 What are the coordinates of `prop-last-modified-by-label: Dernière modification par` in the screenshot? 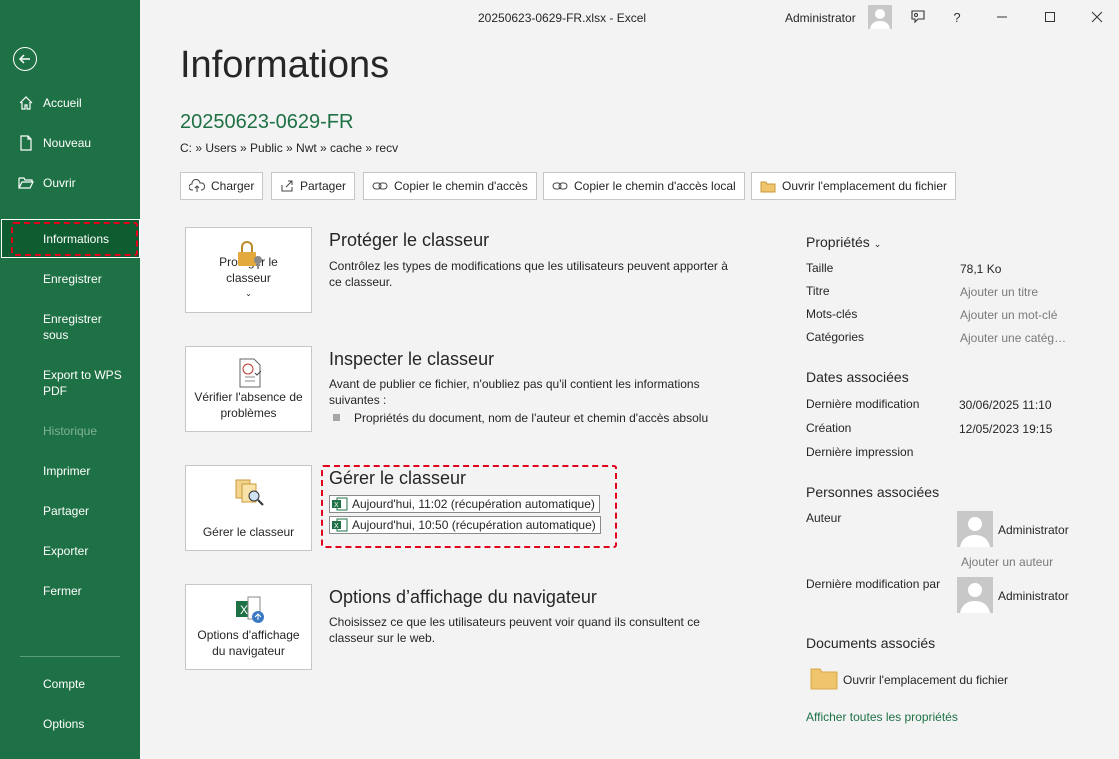 It's located at (873, 584).